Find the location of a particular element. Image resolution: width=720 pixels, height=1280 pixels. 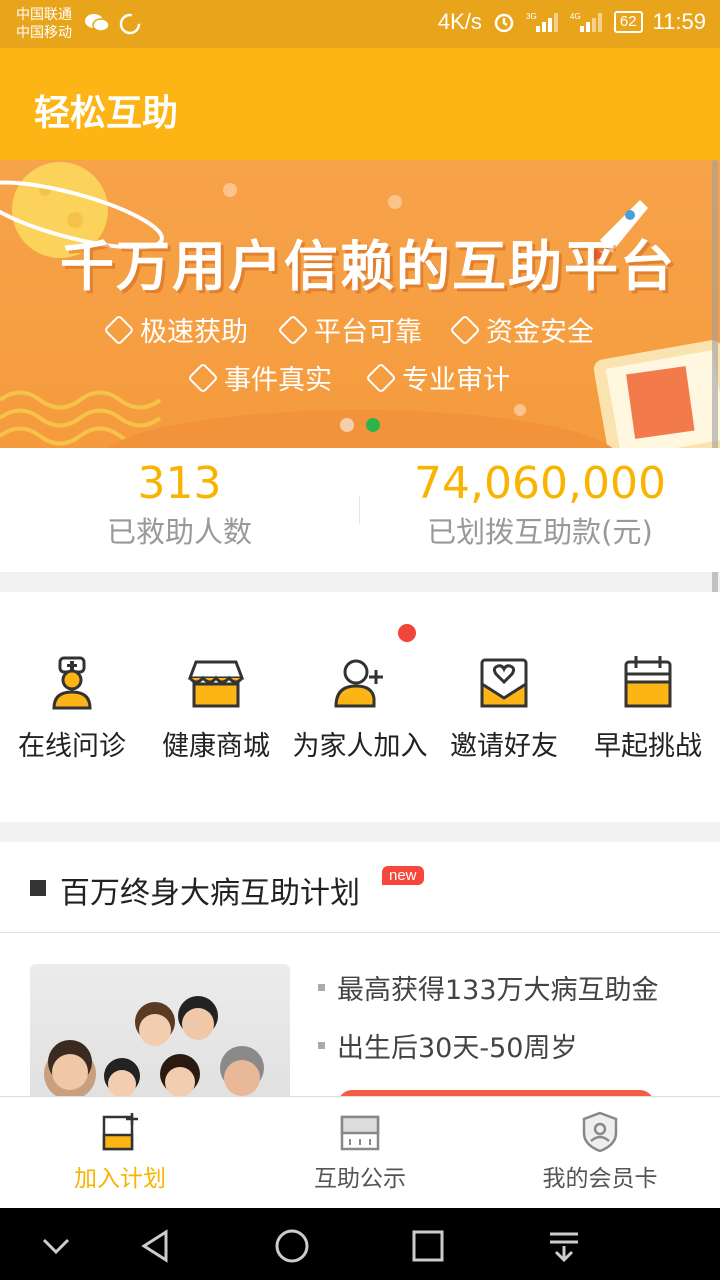

shop-icon is located at coordinates (216, 684).